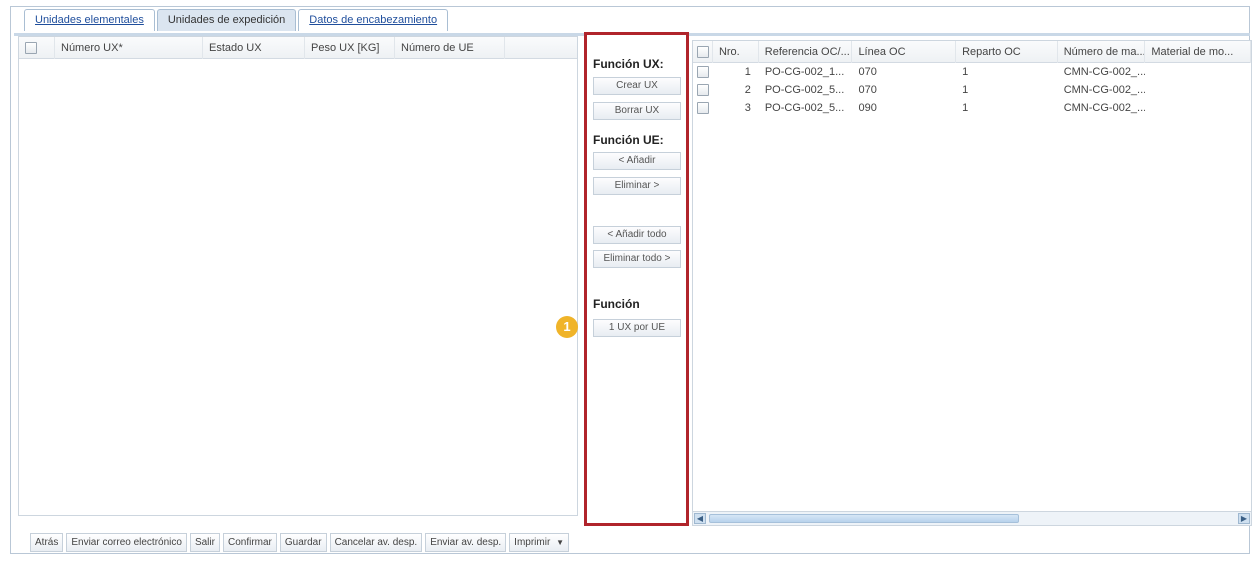 Image resolution: width=1257 pixels, height=561 pixels. I want to click on funcion-label: Función, so click(616, 304).